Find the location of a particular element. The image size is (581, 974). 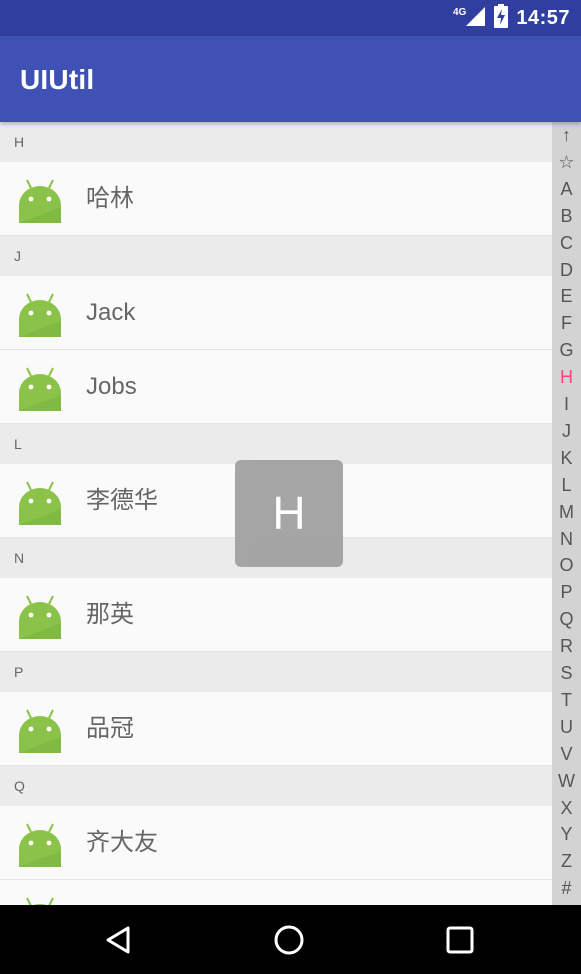

index-letter-overlay: H is located at coordinates (289, 513).